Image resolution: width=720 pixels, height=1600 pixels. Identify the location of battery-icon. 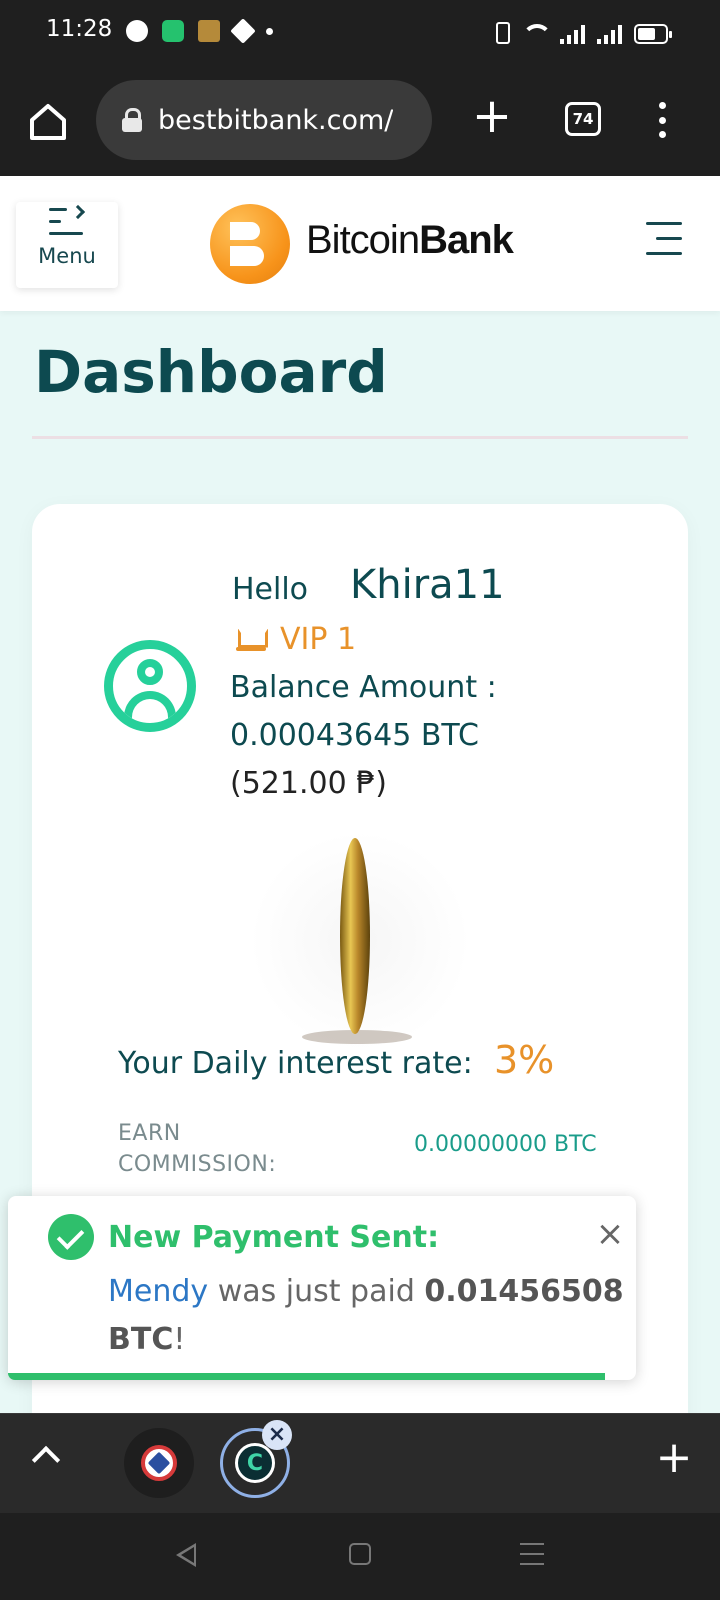
(653, 34).